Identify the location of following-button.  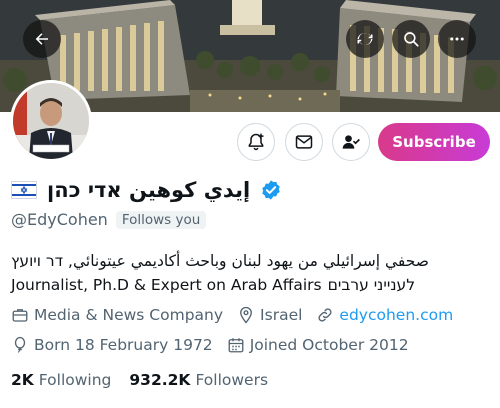
(351, 142).